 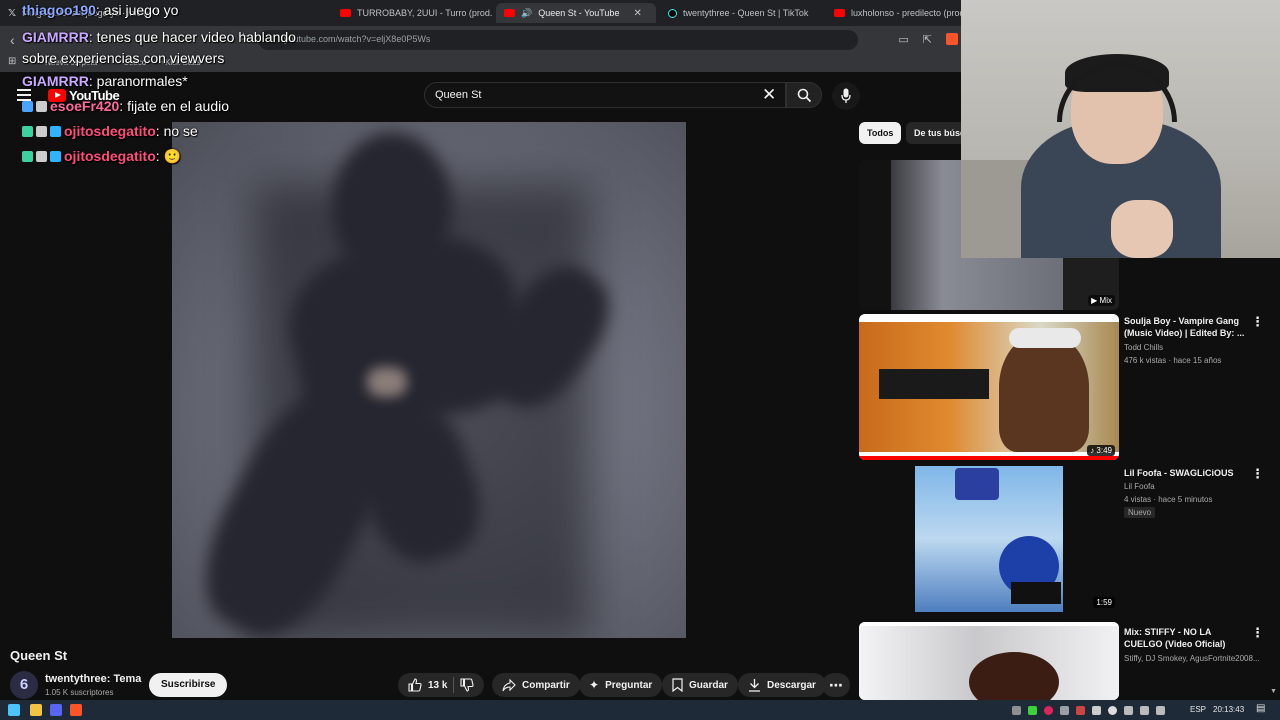 I want to click on share-arrow-icon, so click(x=509, y=684).